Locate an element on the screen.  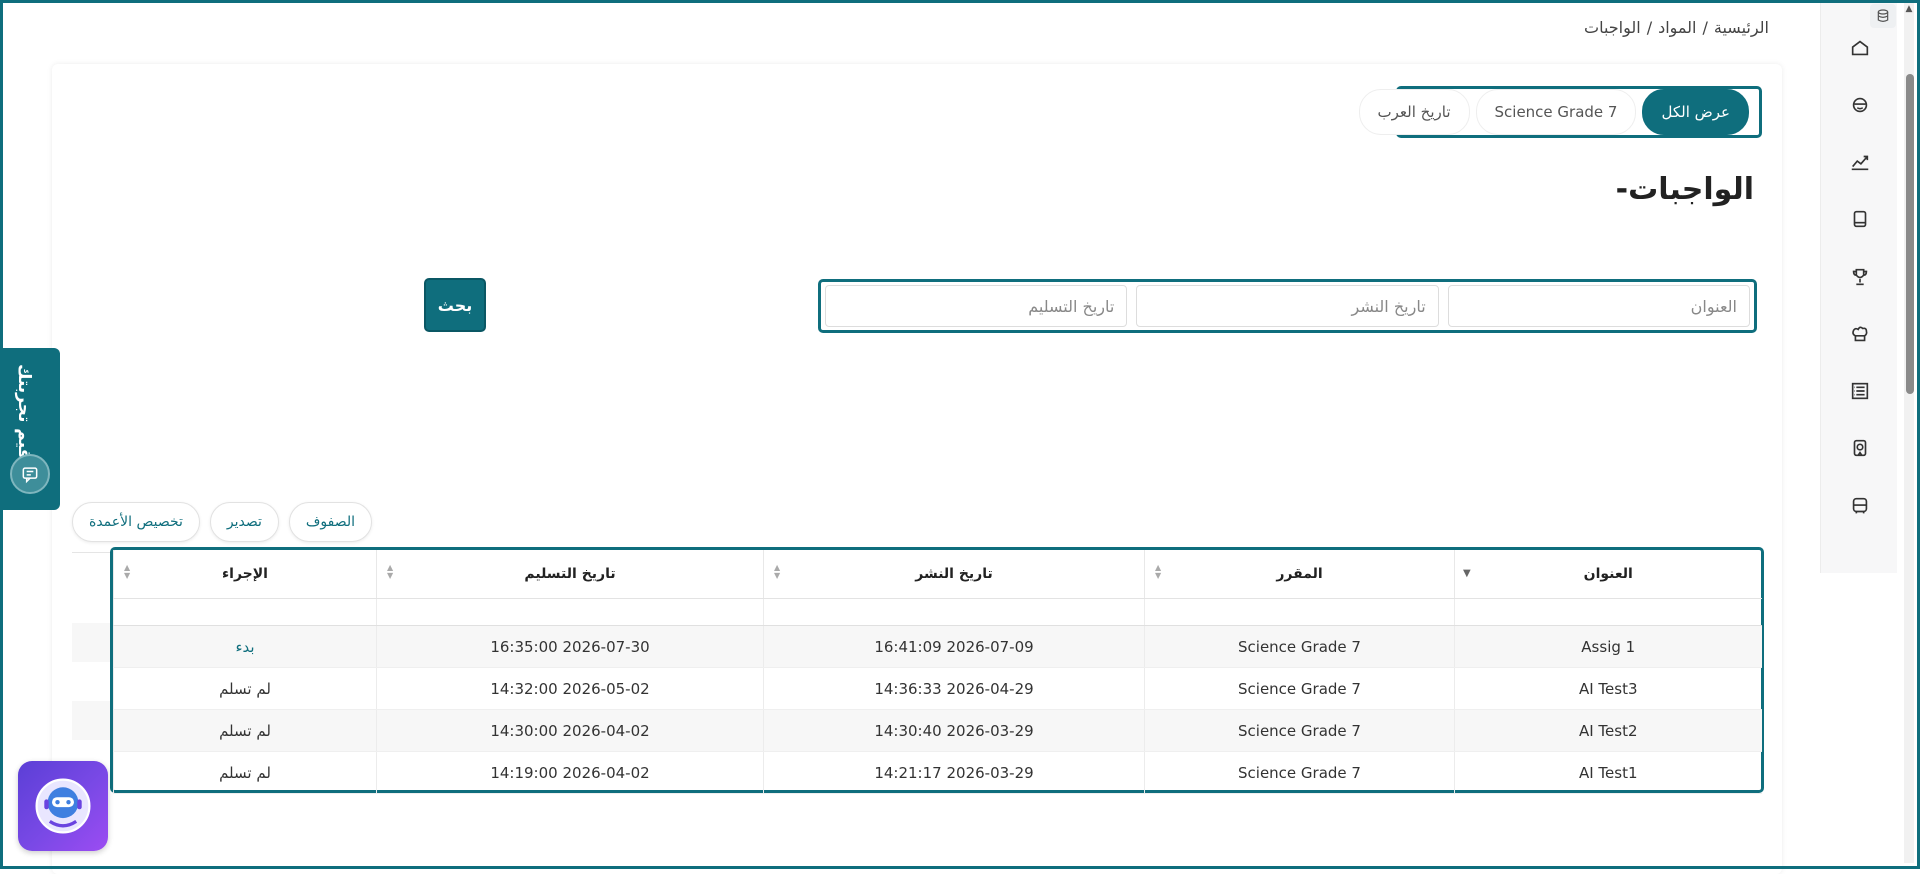
chef-hat-icon is located at coordinates (1860, 334).